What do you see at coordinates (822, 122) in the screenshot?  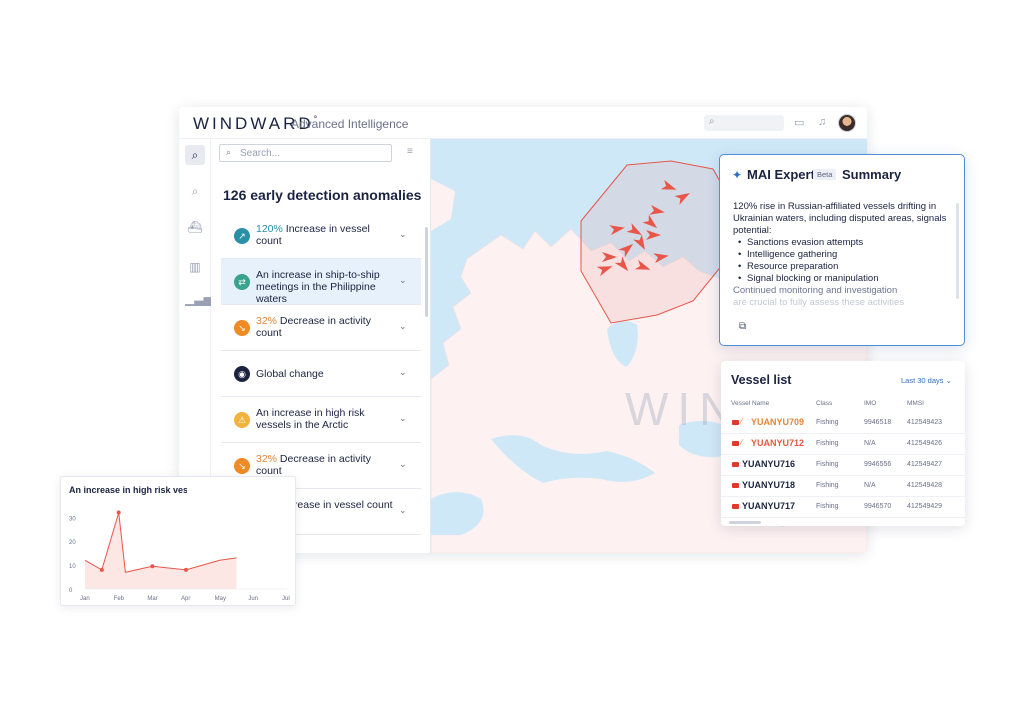 I see `bell-icon: ♫` at bounding box center [822, 122].